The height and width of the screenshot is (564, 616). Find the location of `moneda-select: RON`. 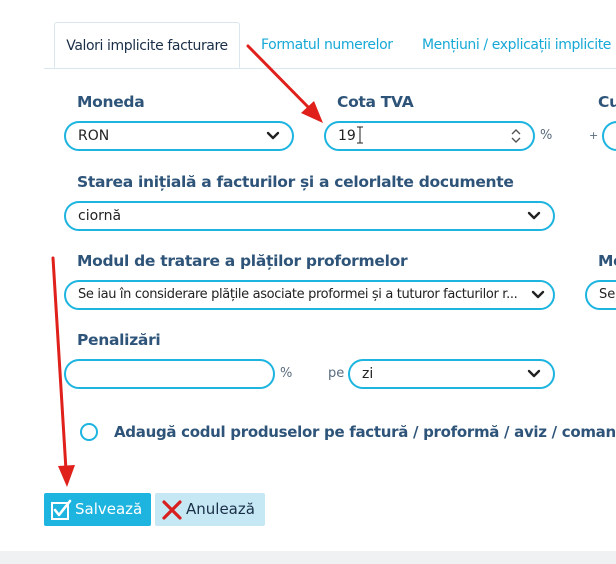

moneda-select: RON is located at coordinates (179, 136).